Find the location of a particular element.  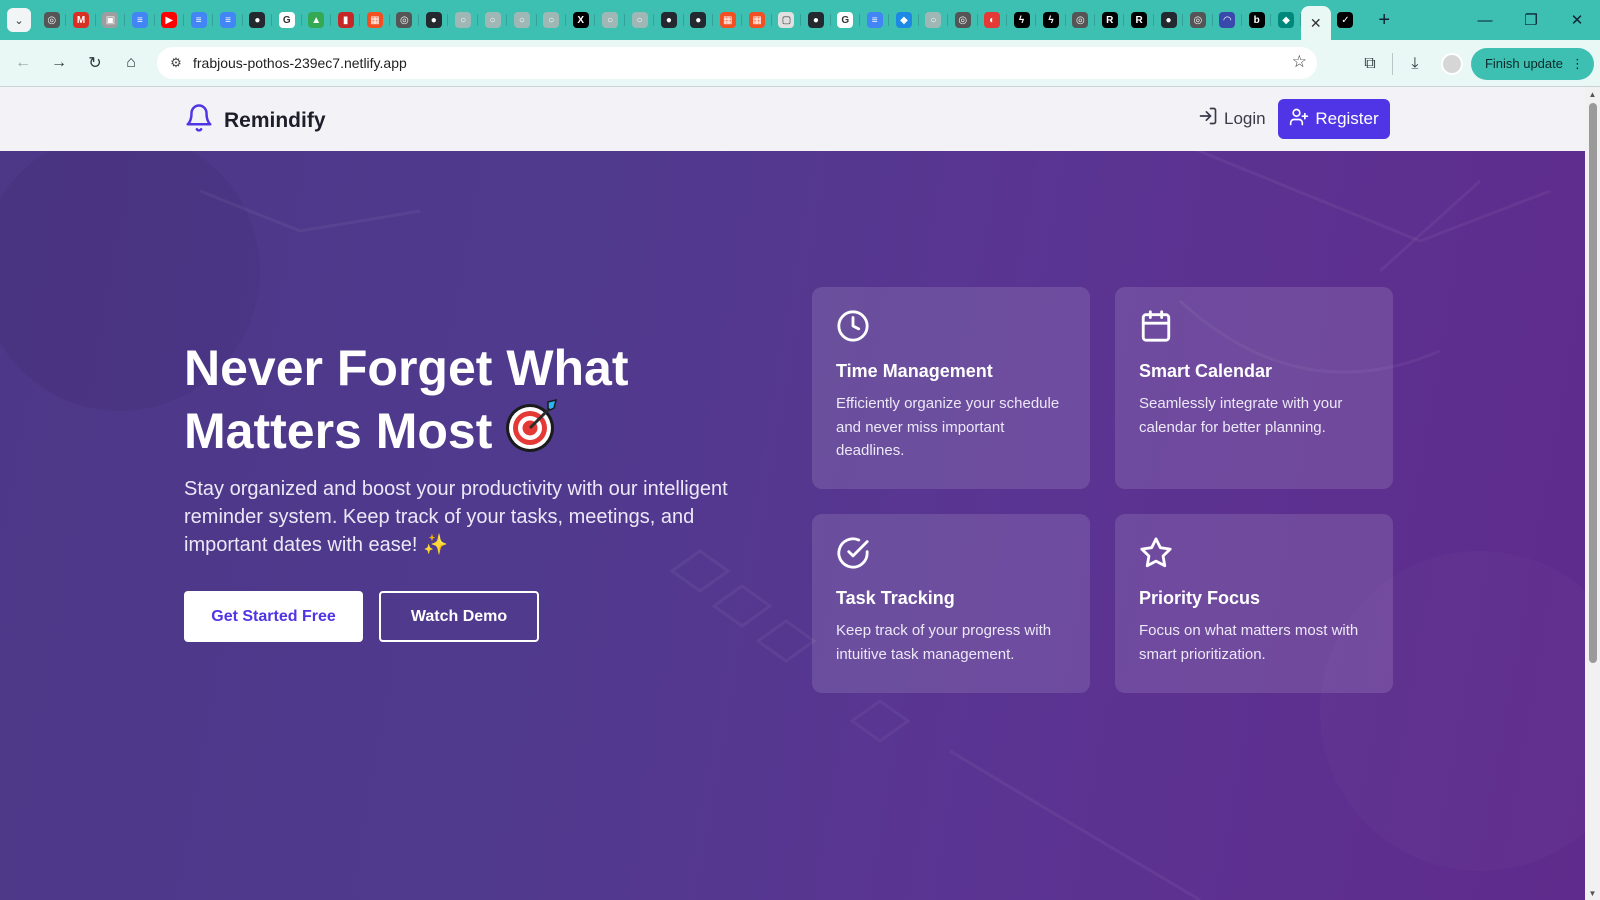

feature-title: Smart Calendar is located at coordinates (1206, 371).